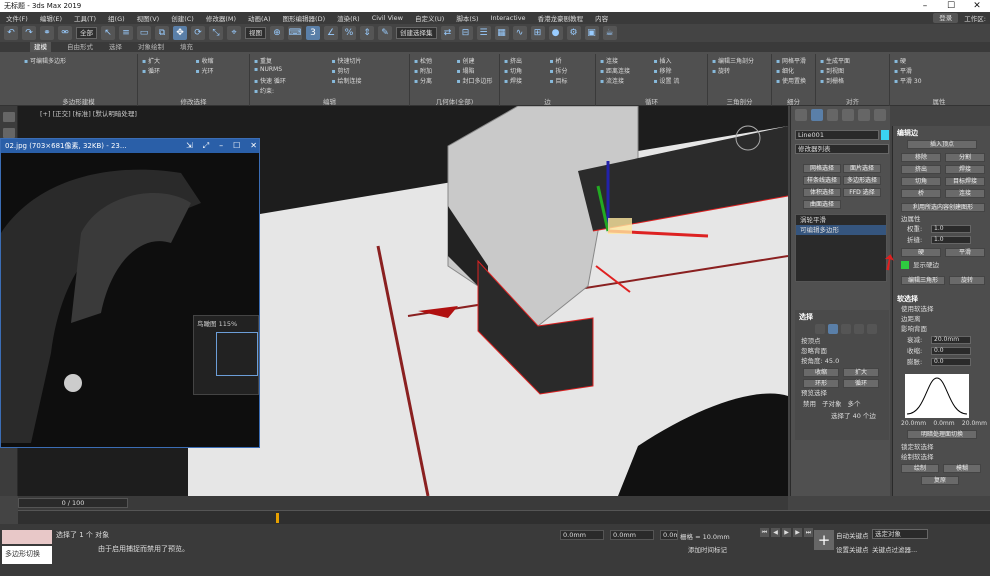 The image size is (990, 576). I want to click on smooth-item: 平滑, so click(939, 70).